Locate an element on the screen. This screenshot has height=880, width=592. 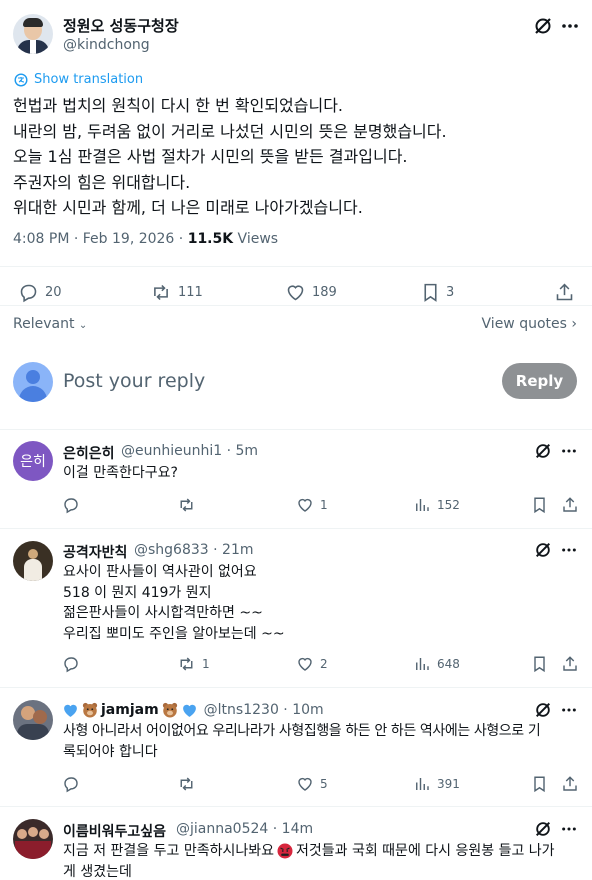
views-count: 152 is located at coordinates (448, 505).